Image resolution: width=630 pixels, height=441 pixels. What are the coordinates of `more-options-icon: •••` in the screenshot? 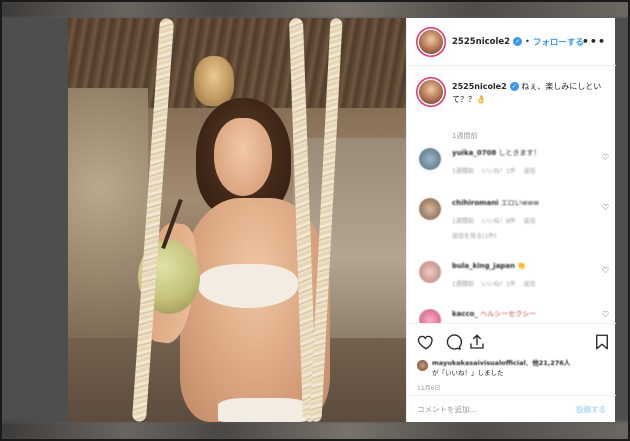 It's located at (594, 41).